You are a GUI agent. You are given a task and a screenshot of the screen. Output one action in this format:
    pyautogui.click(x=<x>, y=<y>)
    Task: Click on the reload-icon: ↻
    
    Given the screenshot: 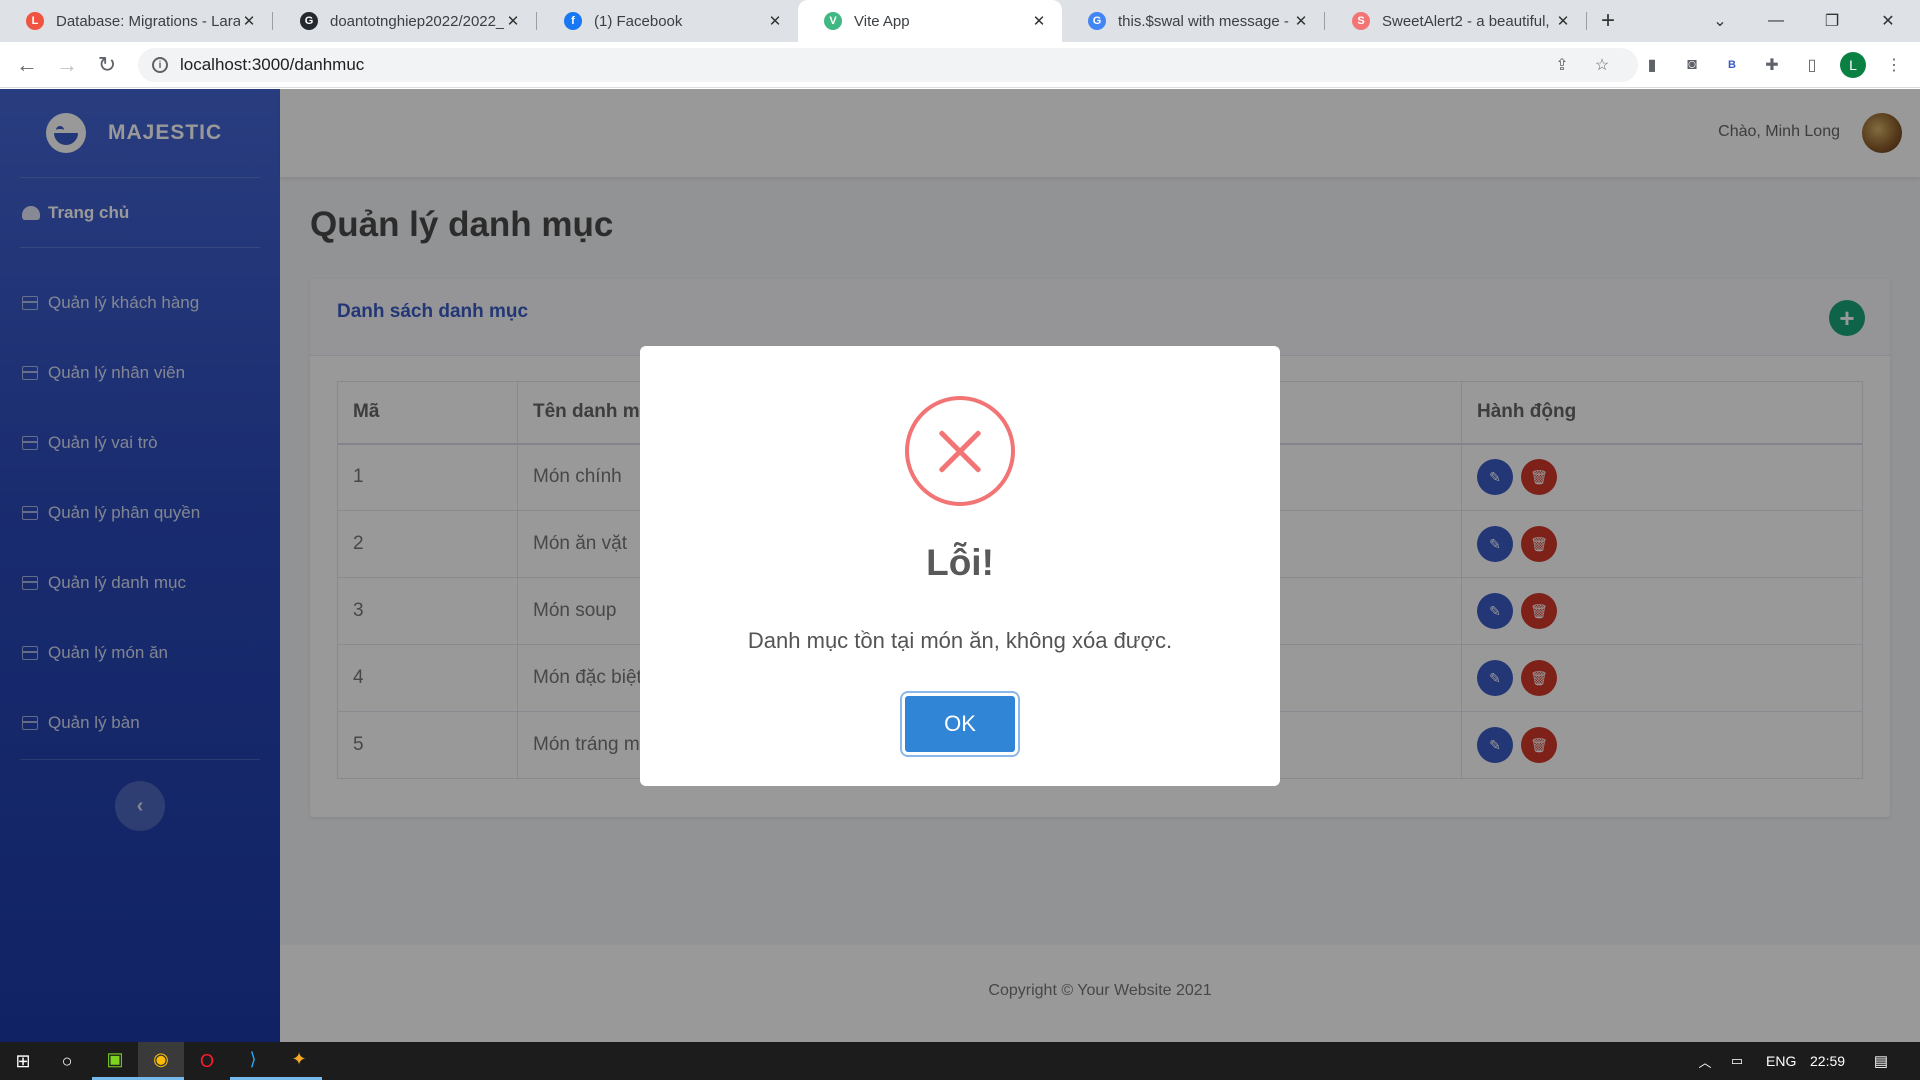 What is the action you would take?
    pyautogui.click(x=107, y=65)
    